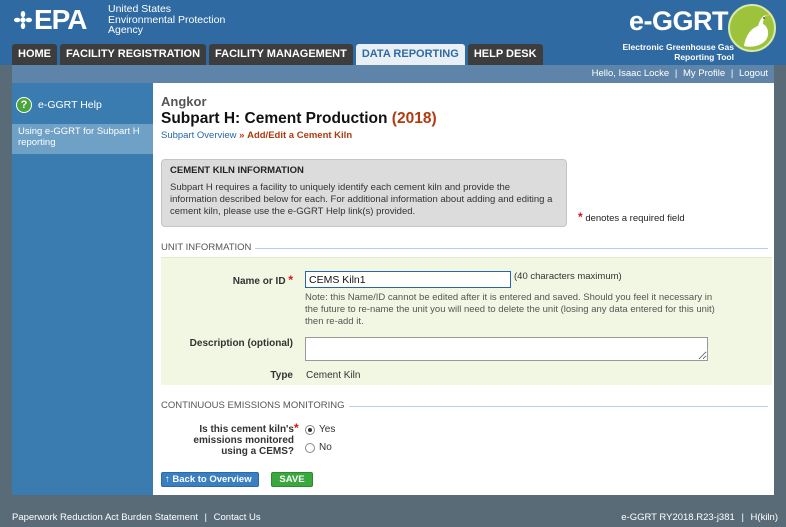 The image size is (786, 527). Describe the element at coordinates (318, 447) in the screenshot. I see `cems-no-option: No` at that location.